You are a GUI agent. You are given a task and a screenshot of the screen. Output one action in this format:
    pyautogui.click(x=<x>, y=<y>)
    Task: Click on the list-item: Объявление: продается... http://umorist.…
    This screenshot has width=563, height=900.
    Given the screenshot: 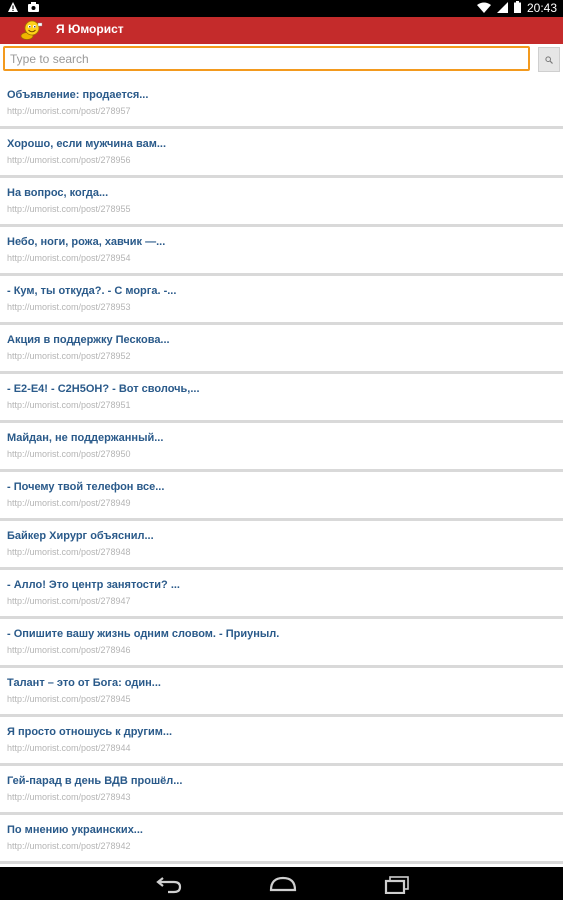 What is the action you would take?
    pyautogui.click(x=281, y=104)
    